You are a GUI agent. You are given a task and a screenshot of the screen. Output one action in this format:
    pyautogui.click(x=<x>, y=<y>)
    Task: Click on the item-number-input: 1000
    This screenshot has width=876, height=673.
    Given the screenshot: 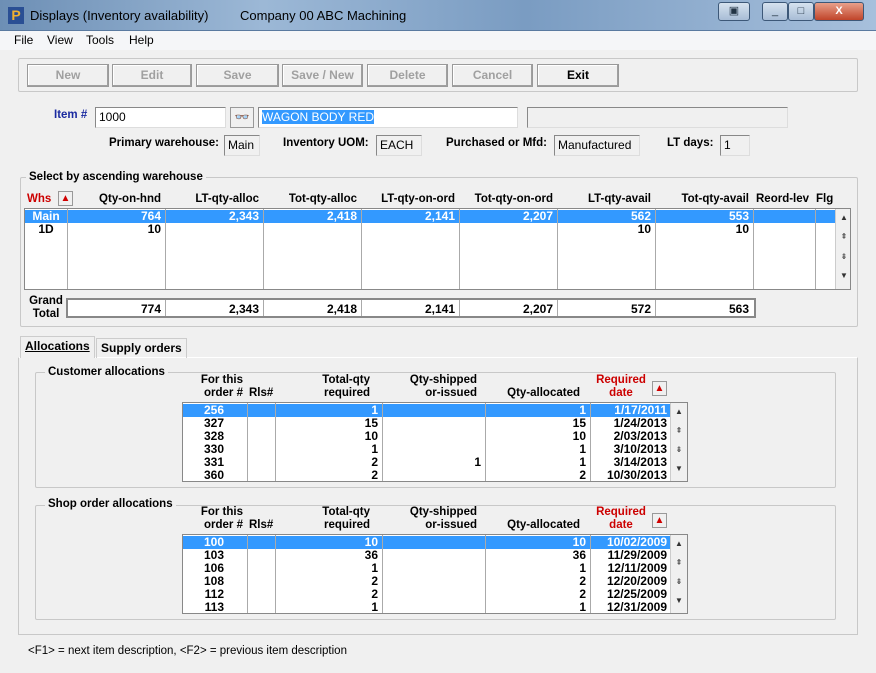 What is the action you would take?
    pyautogui.click(x=160, y=117)
    